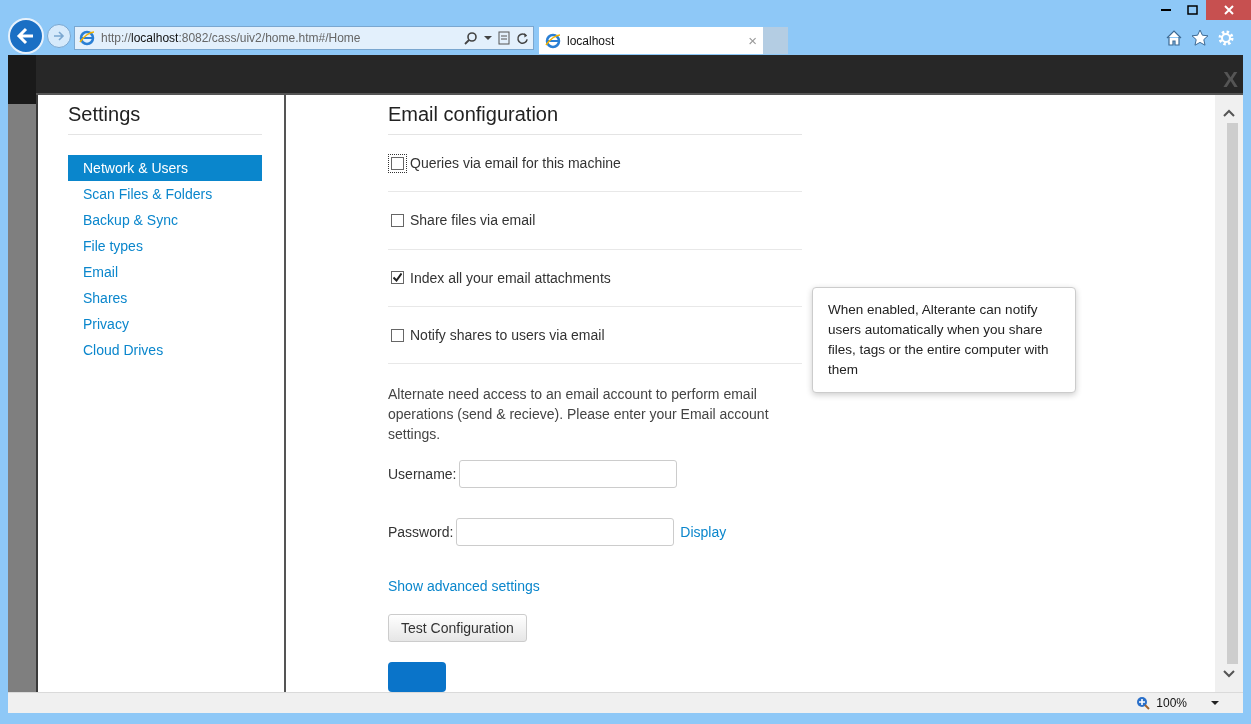  What do you see at coordinates (464, 586) in the screenshot?
I see `advanced-settings-link: Show advanced settings` at bounding box center [464, 586].